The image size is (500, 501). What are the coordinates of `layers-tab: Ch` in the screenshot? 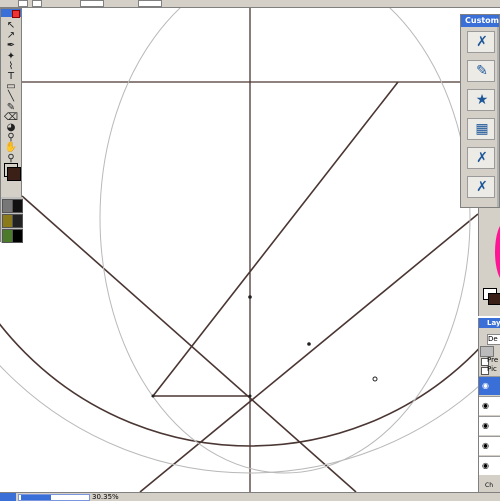 It's located at (492, 486).